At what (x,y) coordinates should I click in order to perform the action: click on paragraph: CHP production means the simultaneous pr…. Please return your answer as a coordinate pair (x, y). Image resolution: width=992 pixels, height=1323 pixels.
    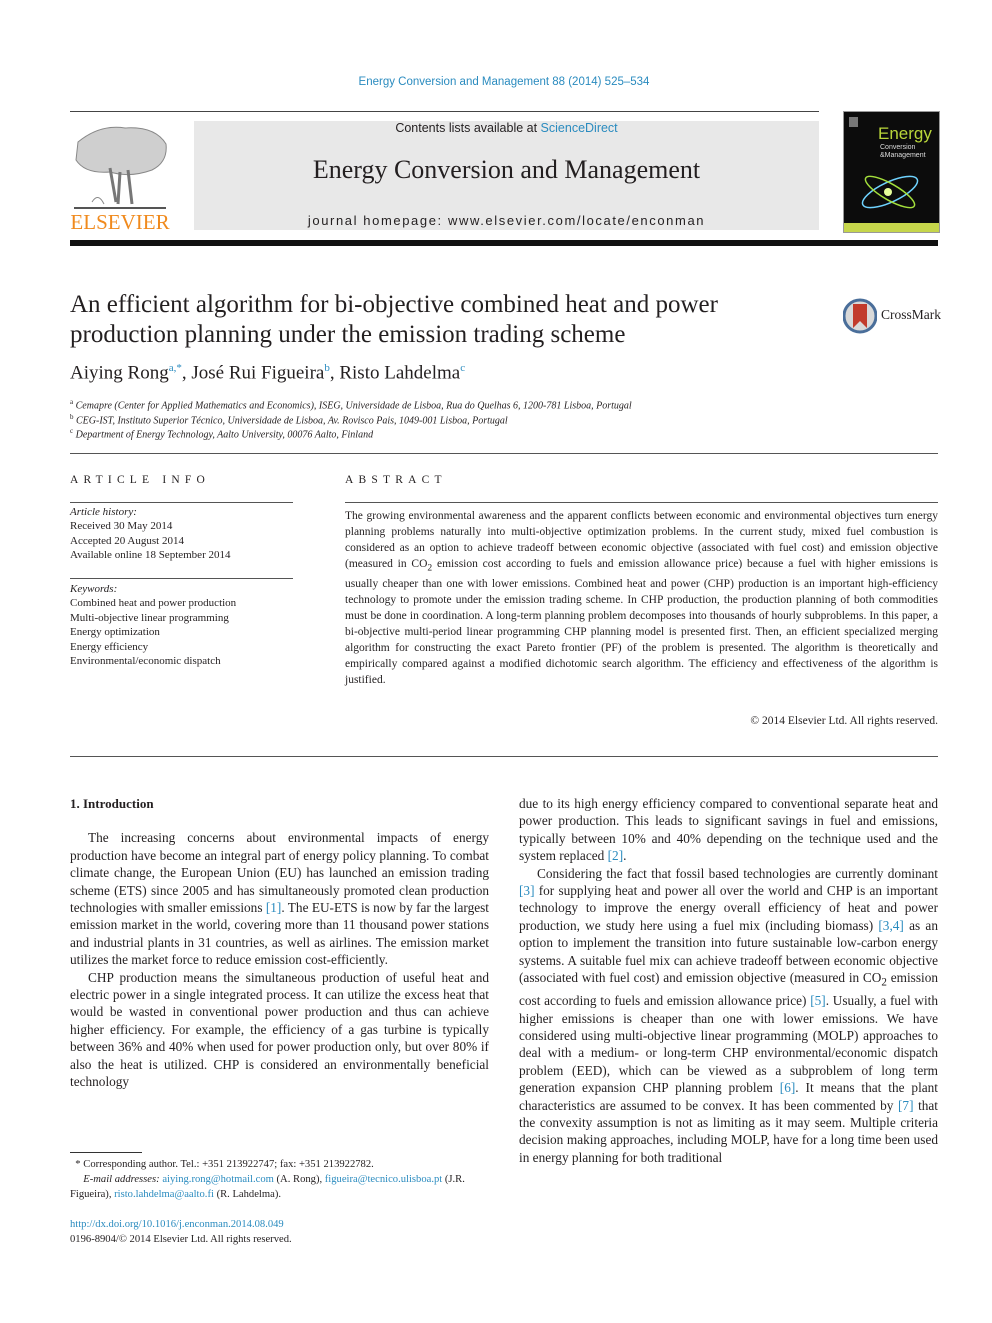
    Looking at the image, I should click on (279, 1029).